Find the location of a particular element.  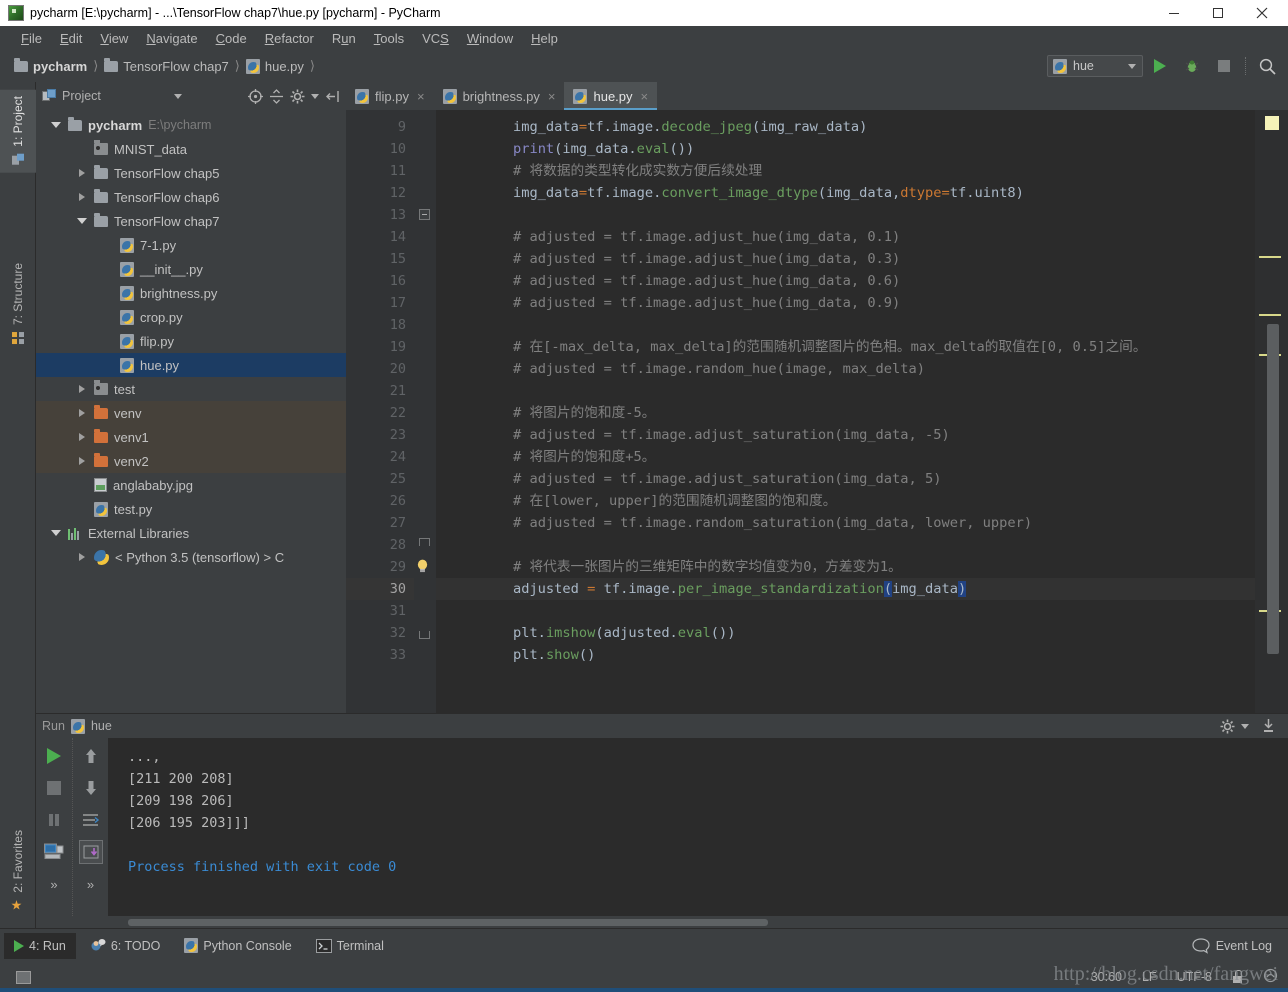

tool-button-run: 4: Run is located at coordinates (40, 945).